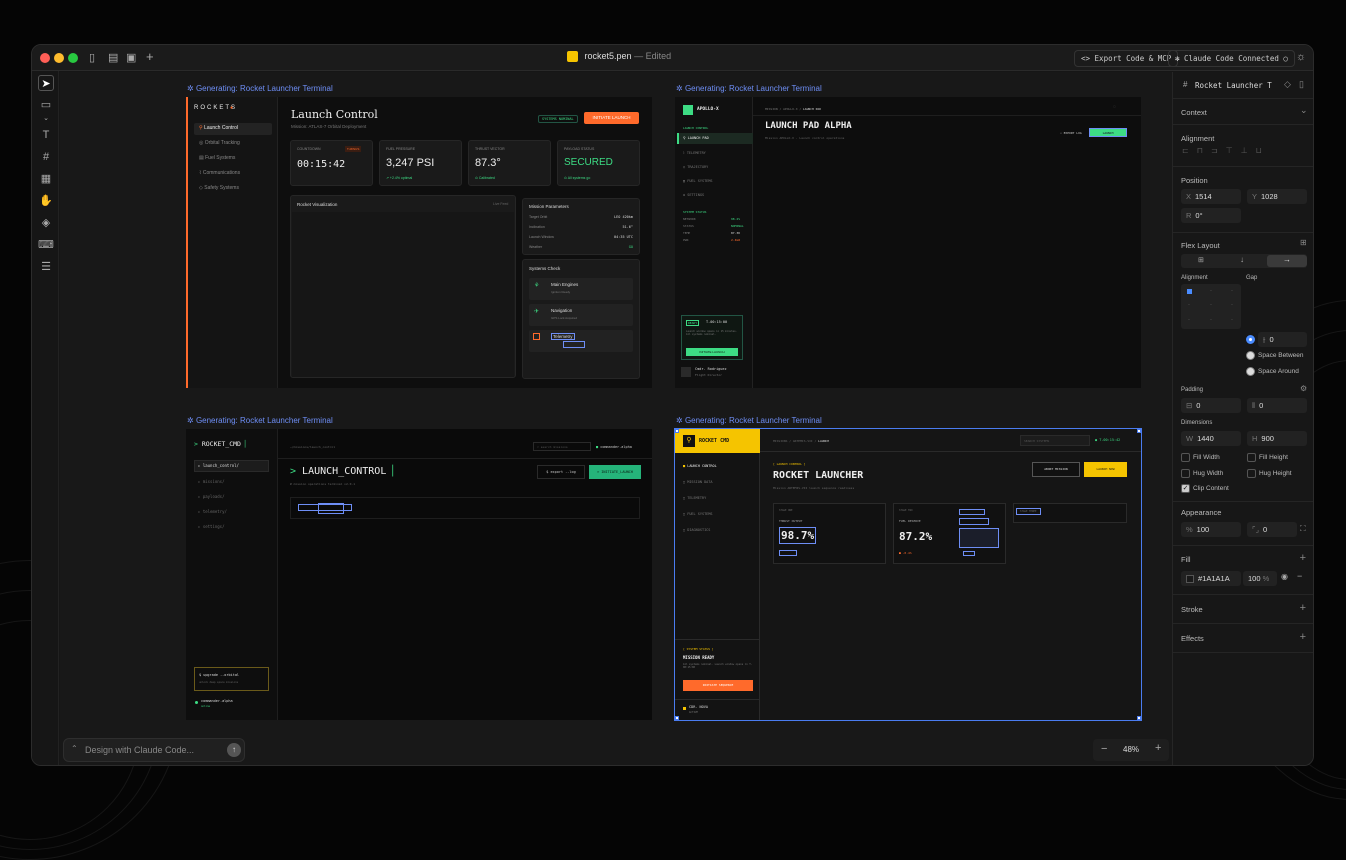 This screenshot has height=860, width=1346. What do you see at coordinates (1211, 438) in the screenshot?
I see `width-field: W 1440` at bounding box center [1211, 438].